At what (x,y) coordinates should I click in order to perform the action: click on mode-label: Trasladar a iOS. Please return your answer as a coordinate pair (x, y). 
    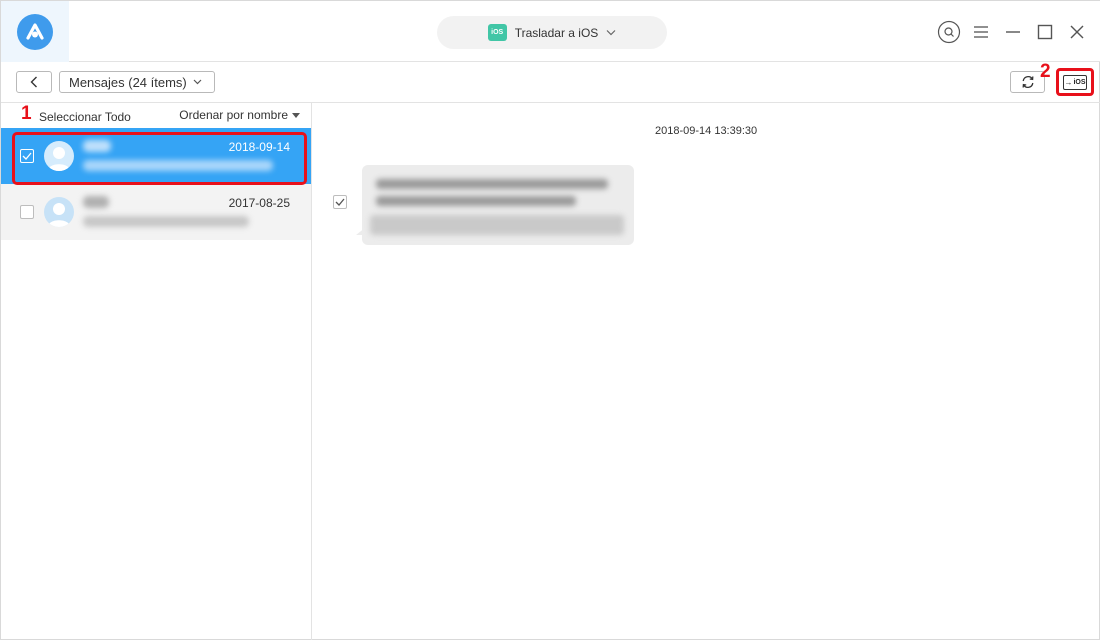
    Looking at the image, I should click on (556, 32).